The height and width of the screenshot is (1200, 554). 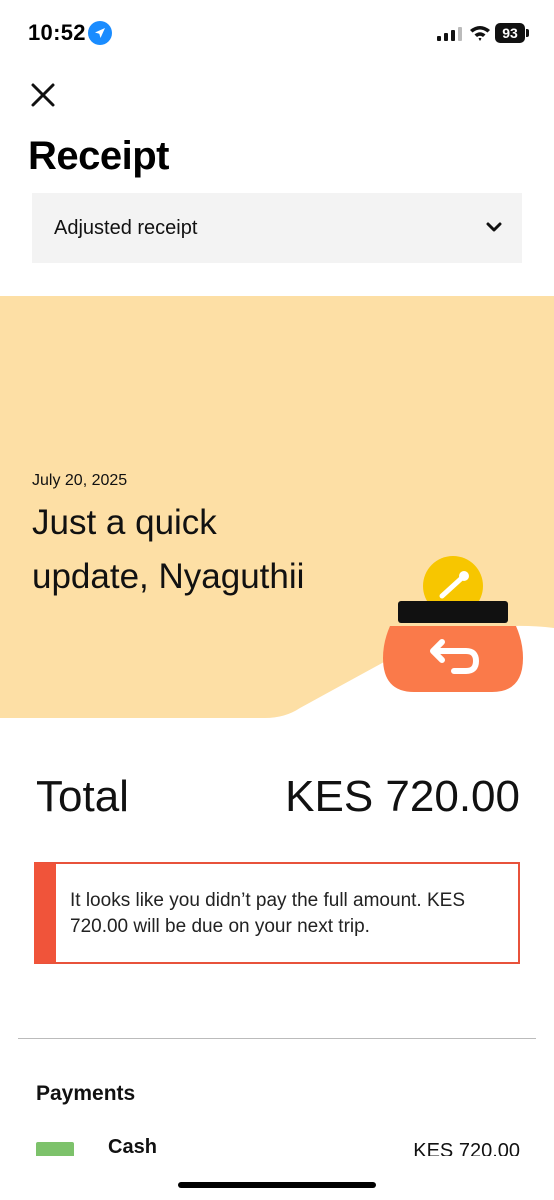 What do you see at coordinates (494, 227) in the screenshot?
I see `chevron-down-icon` at bounding box center [494, 227].